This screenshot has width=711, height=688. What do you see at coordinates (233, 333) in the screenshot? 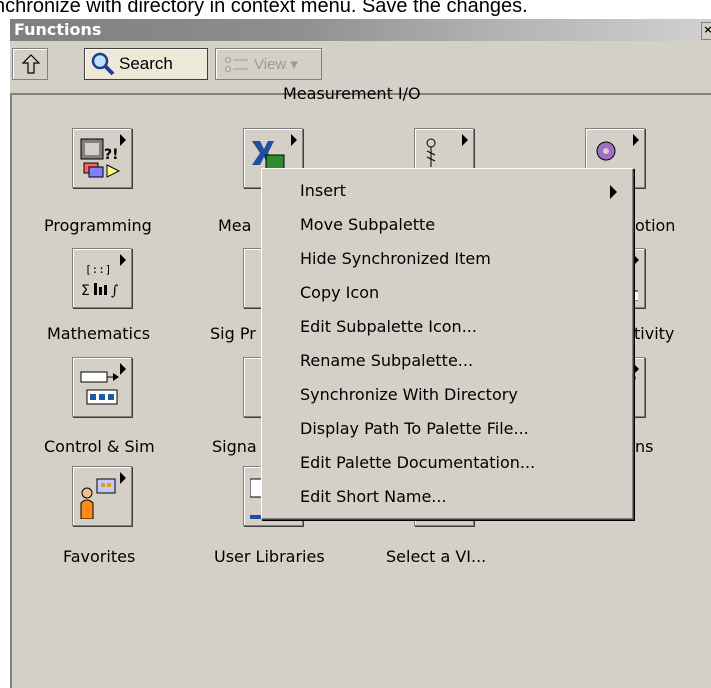
I see `palette-item-label: Sig Pr` at bounding box center [233, 333].